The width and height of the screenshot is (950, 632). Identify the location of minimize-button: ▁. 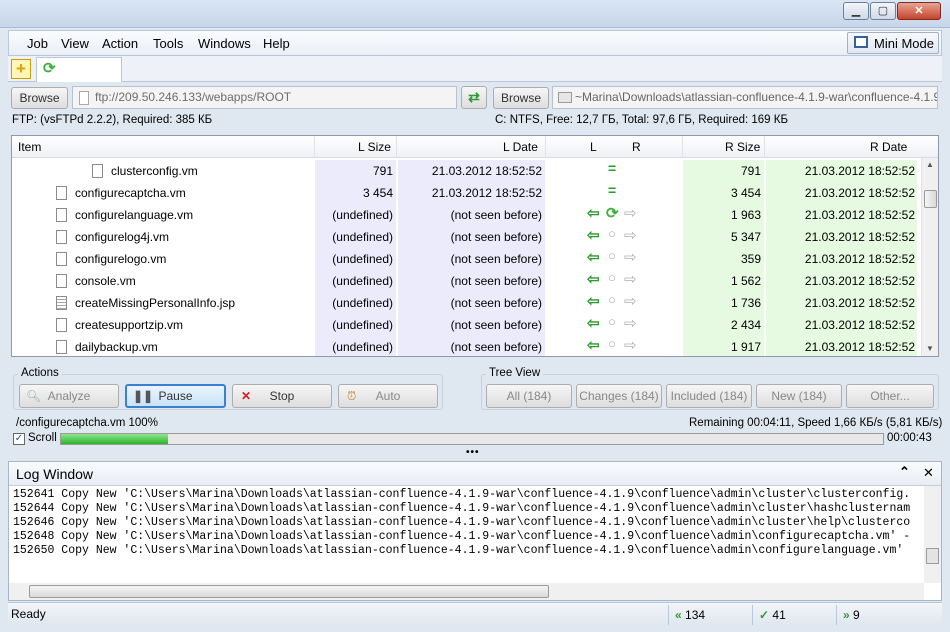
(856, 11).